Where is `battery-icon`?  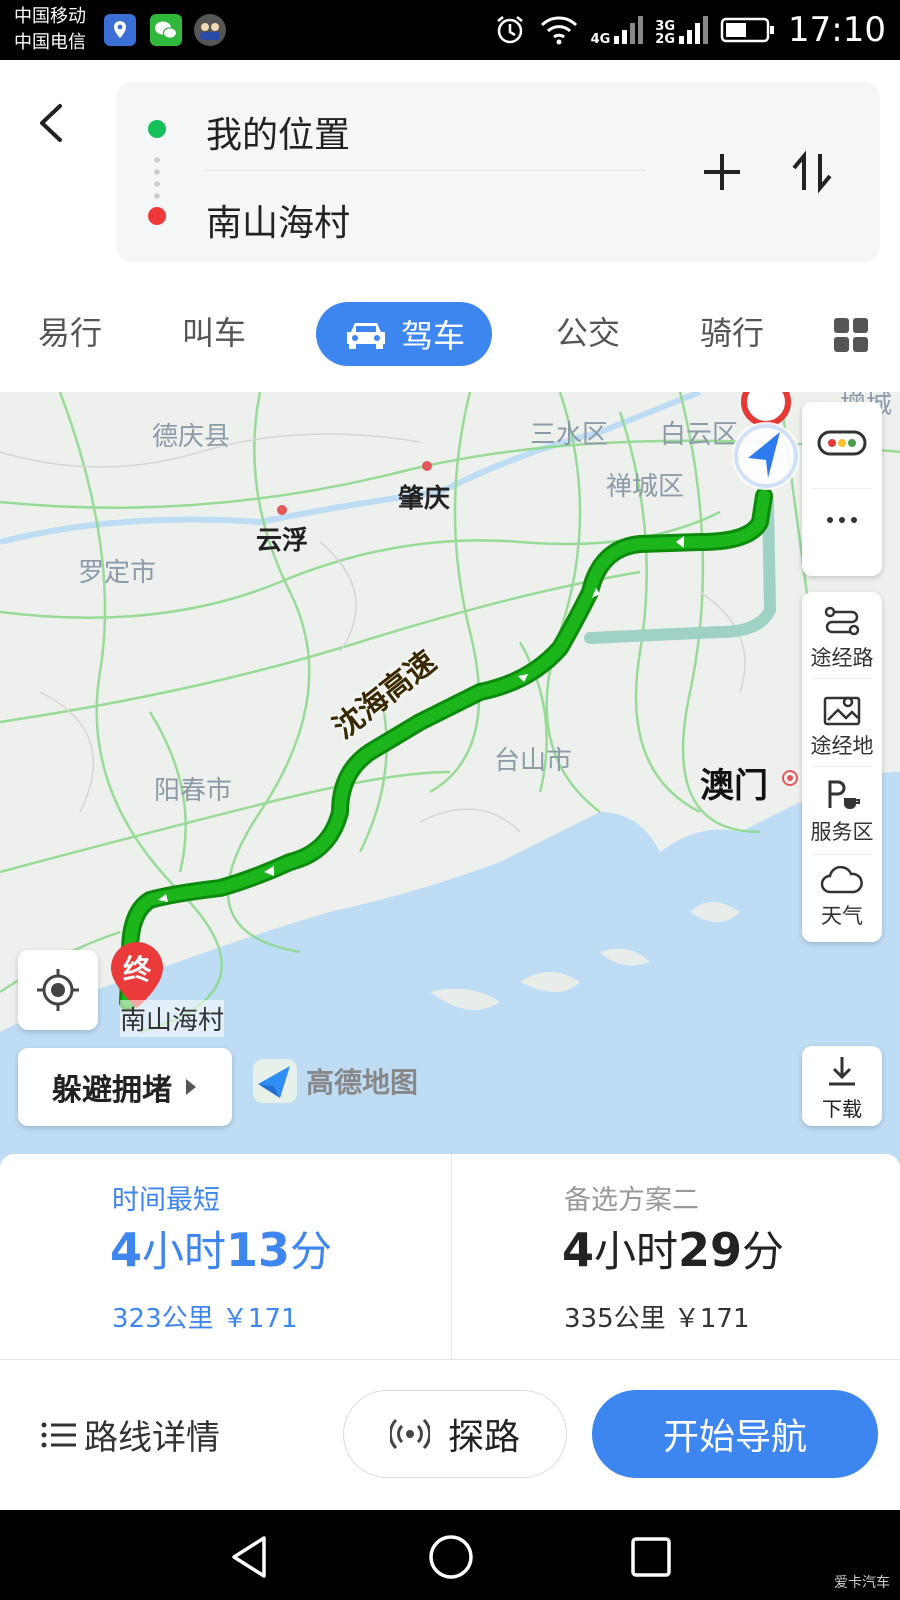 battery-icon is located at coordinates (747, 30).